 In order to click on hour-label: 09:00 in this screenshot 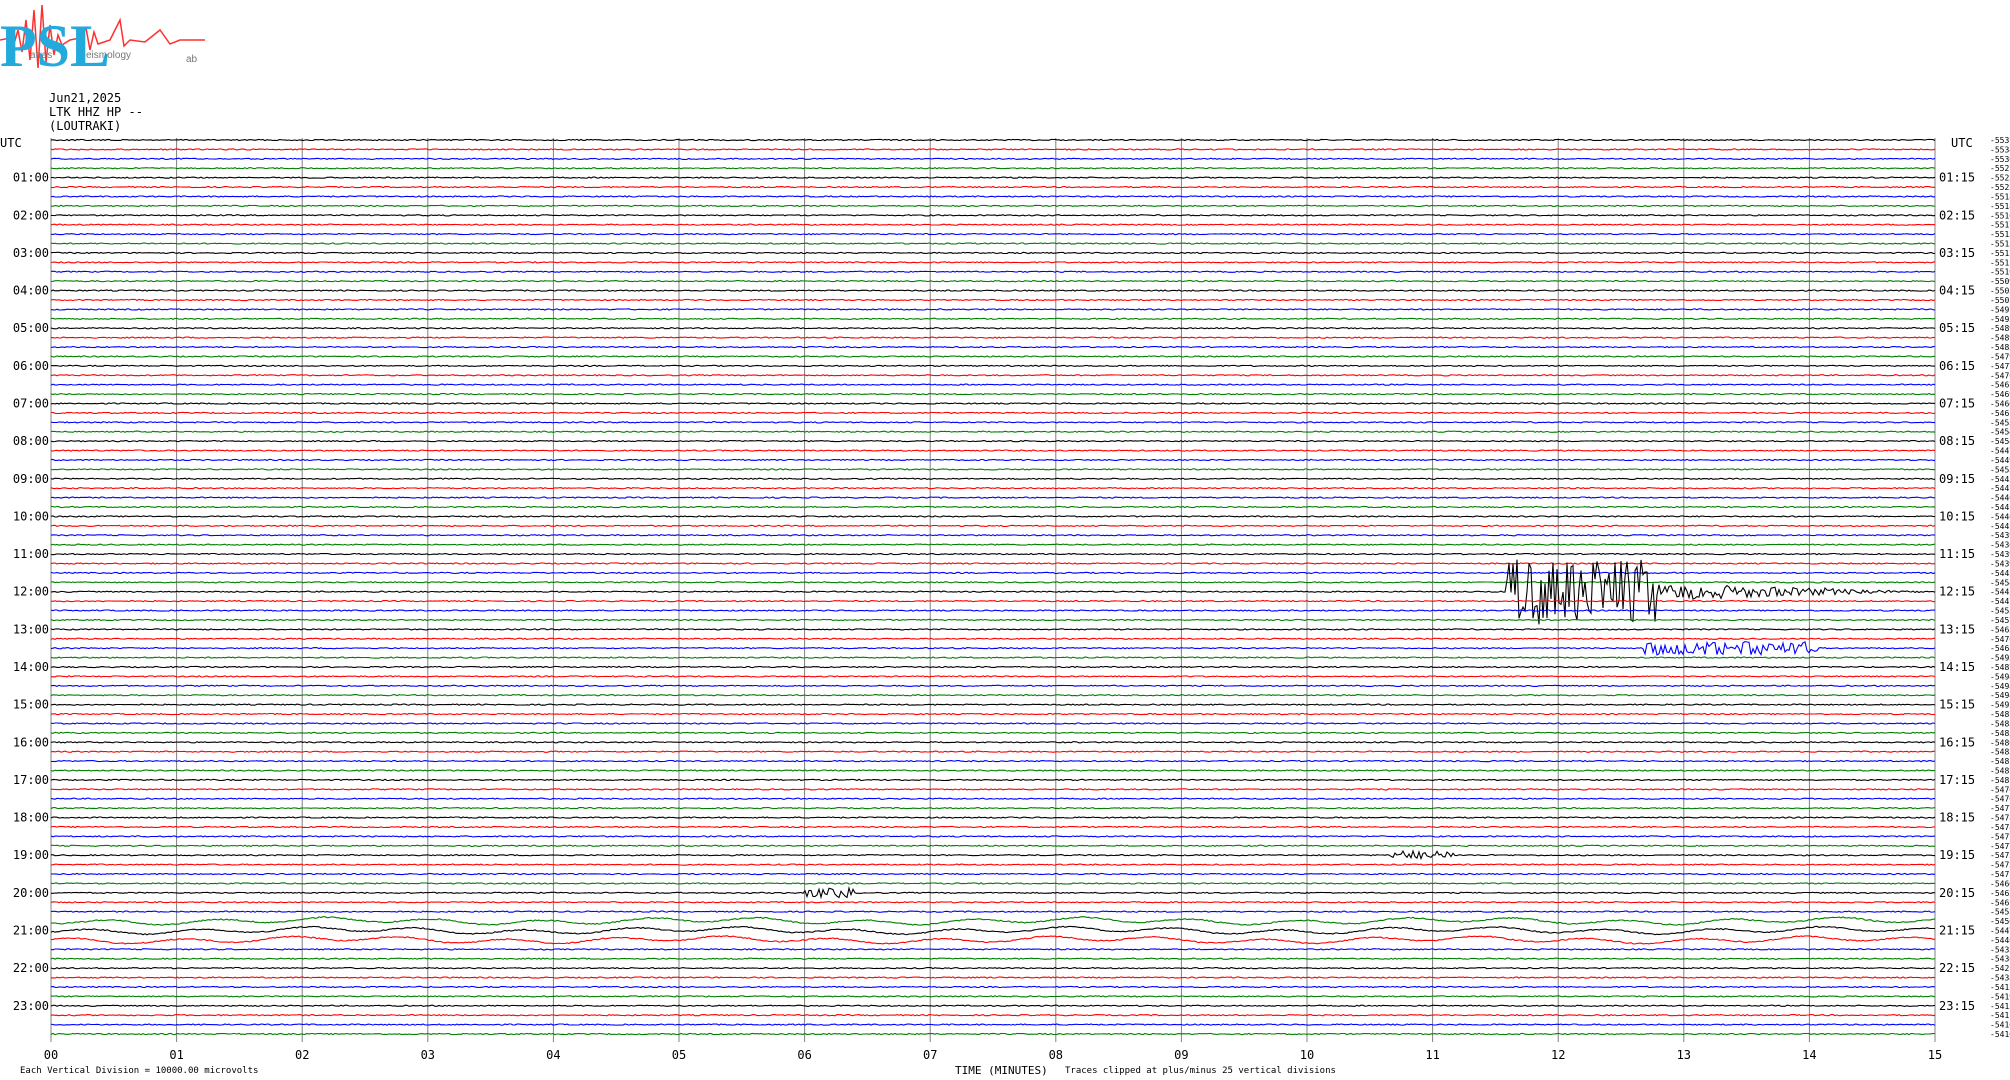, I will do `click(31, 479)`.